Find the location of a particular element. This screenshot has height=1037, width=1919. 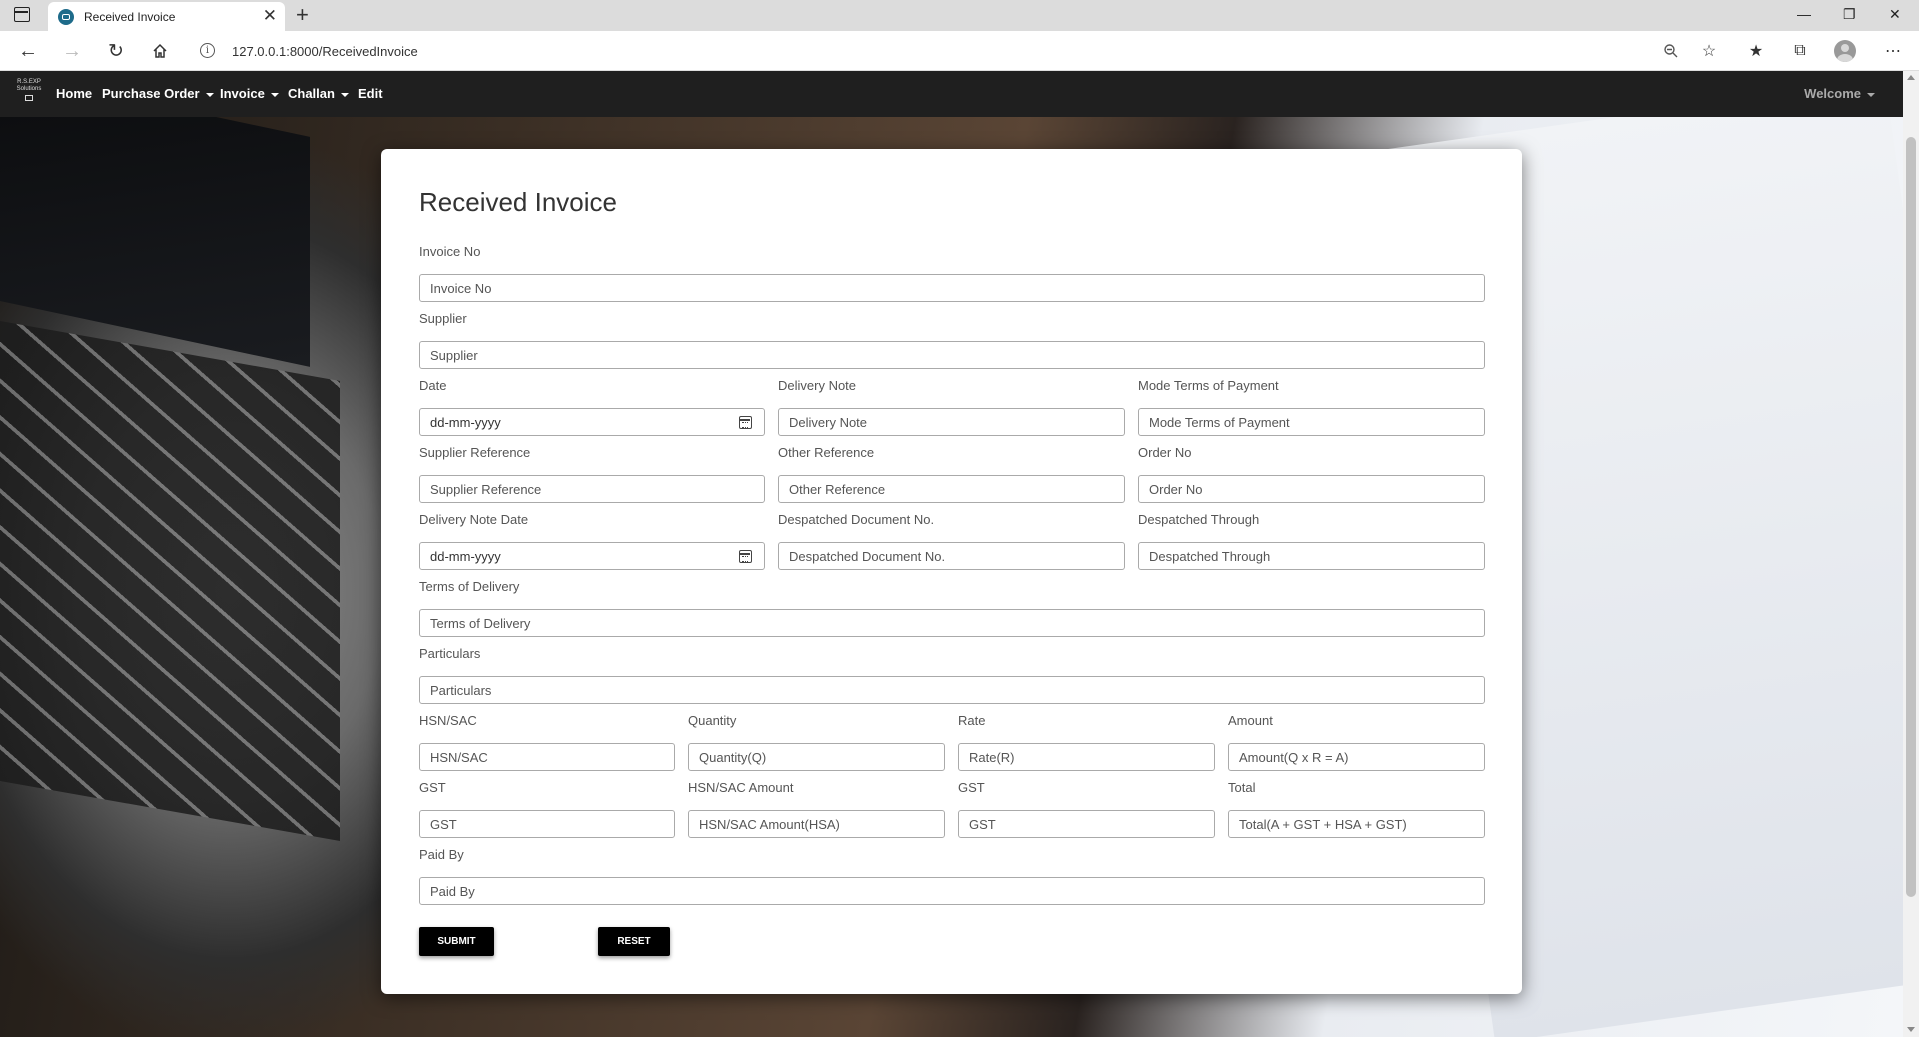

nav-edit: Edit is located at coordinates (370, 93).